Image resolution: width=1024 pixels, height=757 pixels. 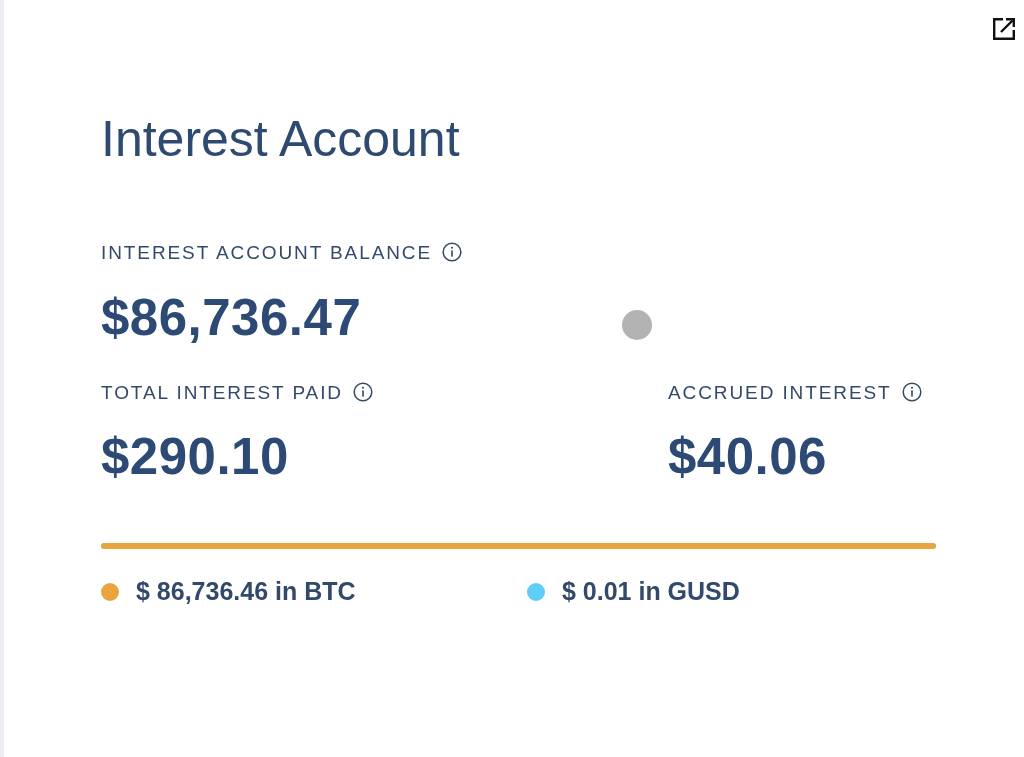 I want to click on open-external-icon, so click(x=1004, y=29).